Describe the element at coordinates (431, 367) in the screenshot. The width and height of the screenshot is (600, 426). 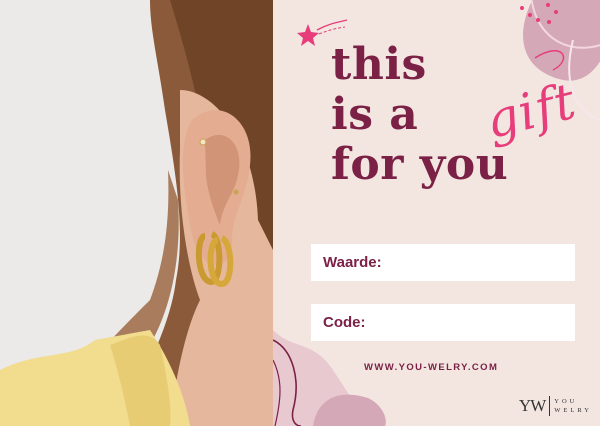
I see `website-link: WWW.YOU-WELRY.COM` at that location.